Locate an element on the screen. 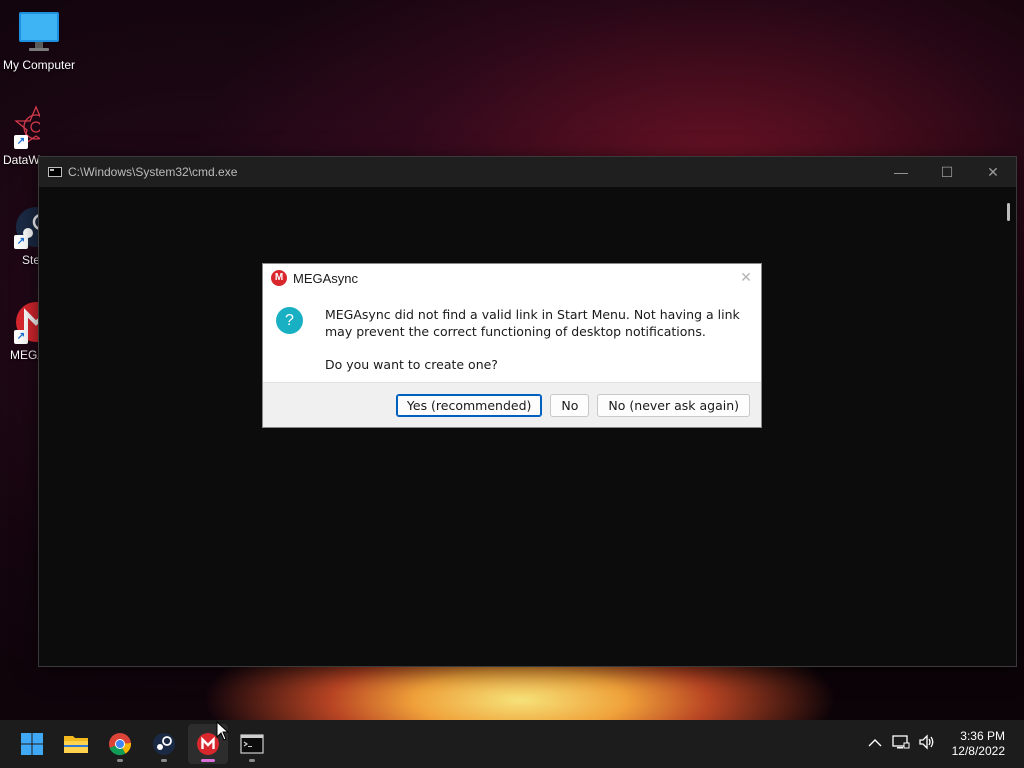  windows-start-icon is located at coordinates (32, 744).